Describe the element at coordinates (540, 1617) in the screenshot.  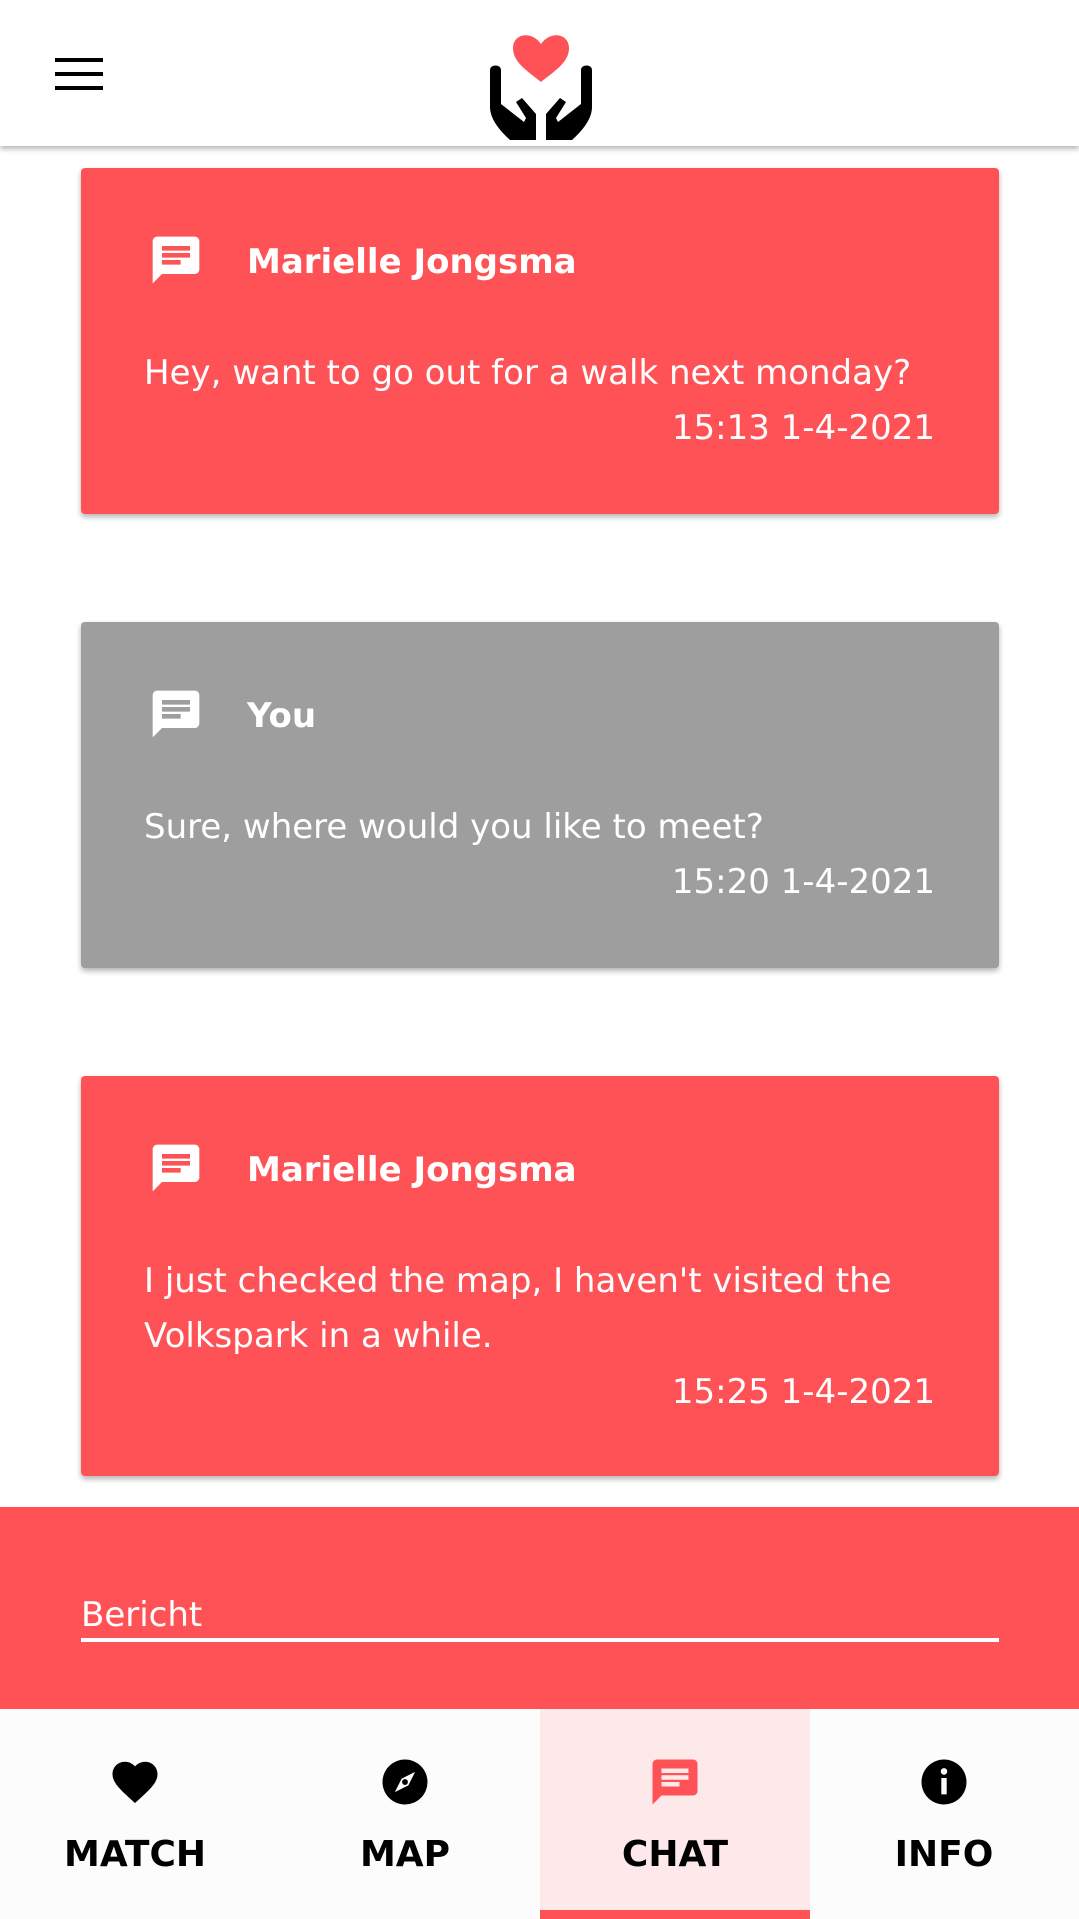
I see `message-input` at that location.